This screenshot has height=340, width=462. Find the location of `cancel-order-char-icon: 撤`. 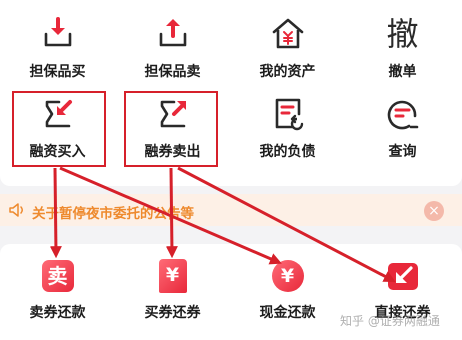

cancel-order-char-icon: 撤 is located at coordinates (403, 34).